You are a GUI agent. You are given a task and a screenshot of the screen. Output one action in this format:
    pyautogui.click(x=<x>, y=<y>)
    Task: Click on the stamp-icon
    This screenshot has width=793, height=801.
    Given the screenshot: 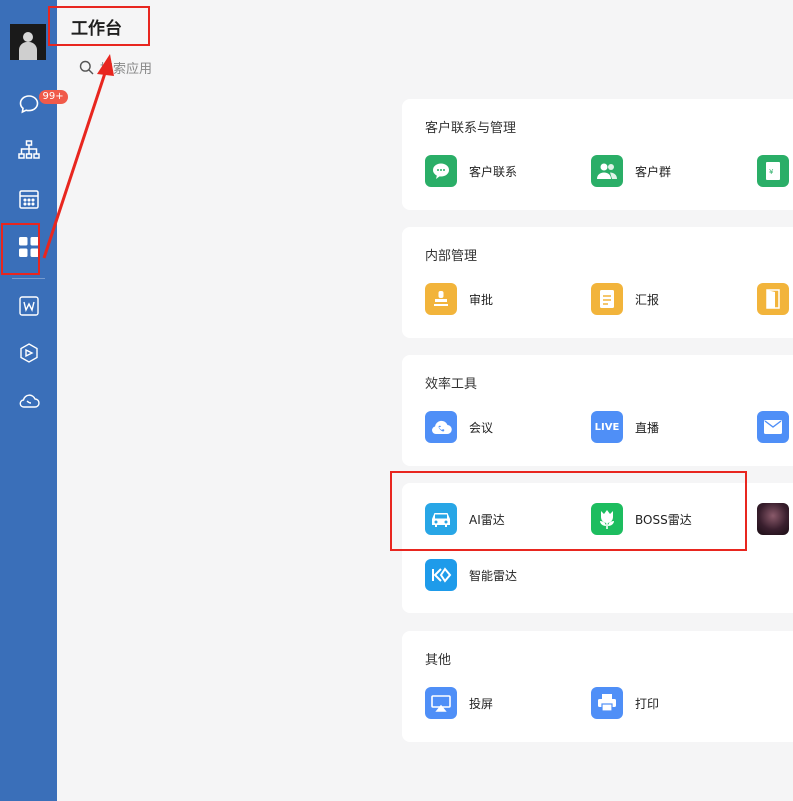 What is the action you would take?
    pyautogui.click(x=441, y=299)
    